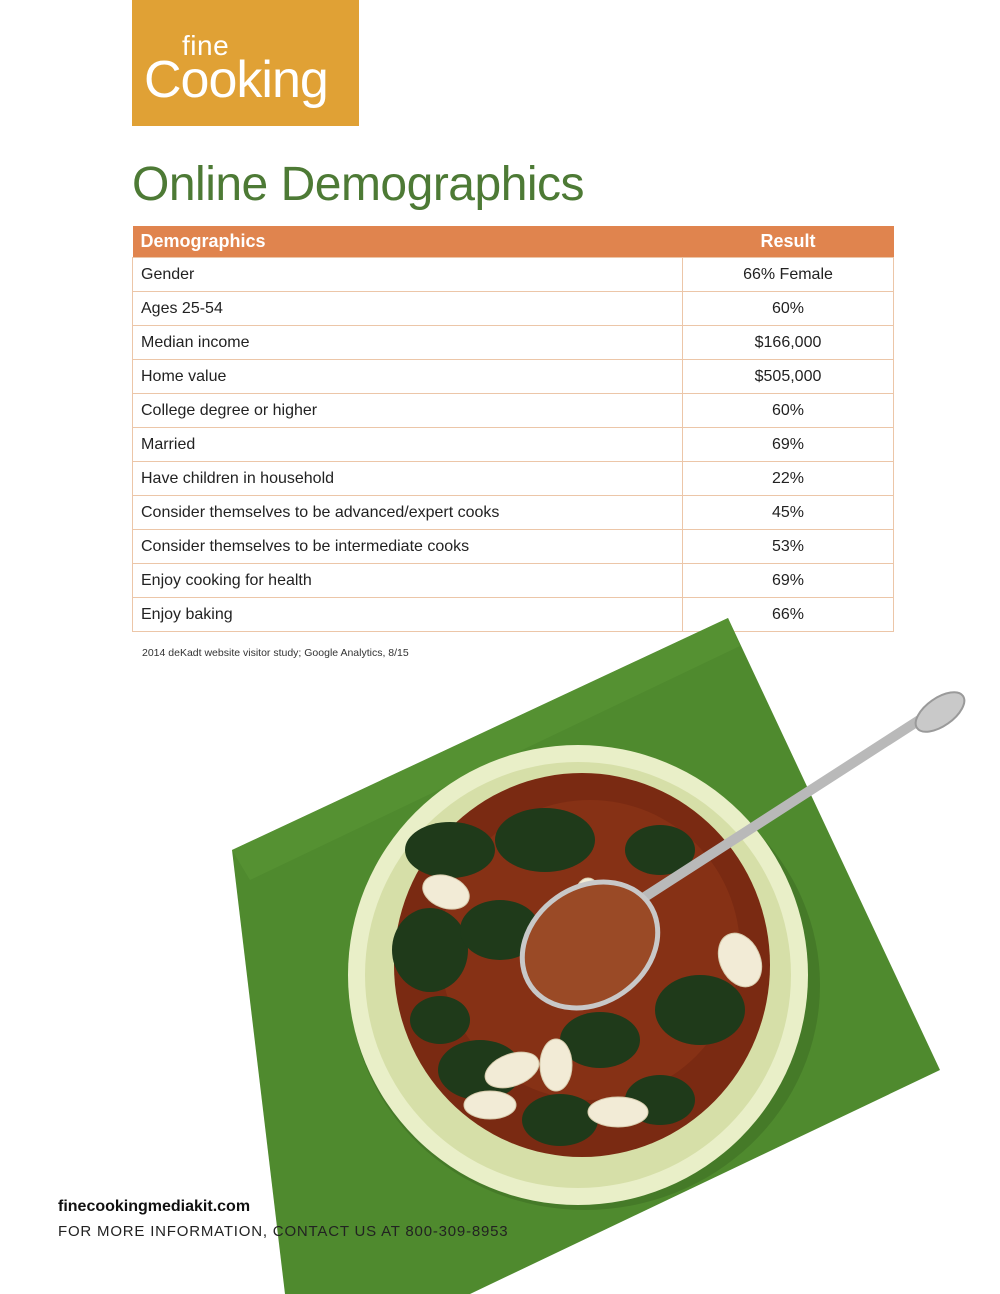  What do you see at coordinates (407, 274) in the screenshot?
I see `row-label: Gender` at bounding box center [407, 274].